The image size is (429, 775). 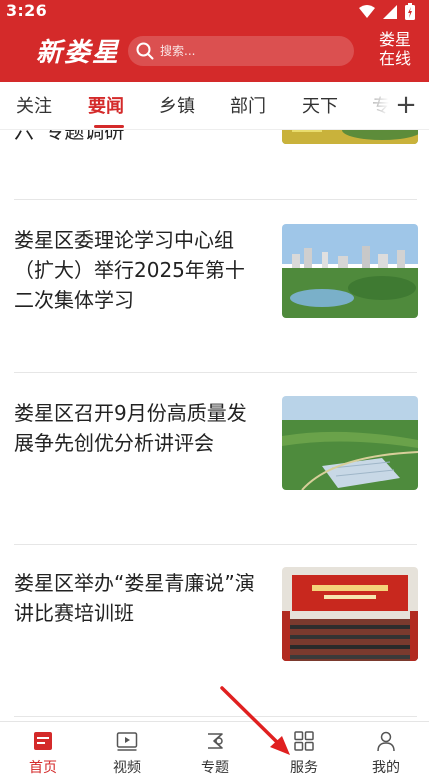 What do you see at coordinates (109, 126) in the screenshot?
I see `active-tab-indicator` at bounding box center [109, 126].